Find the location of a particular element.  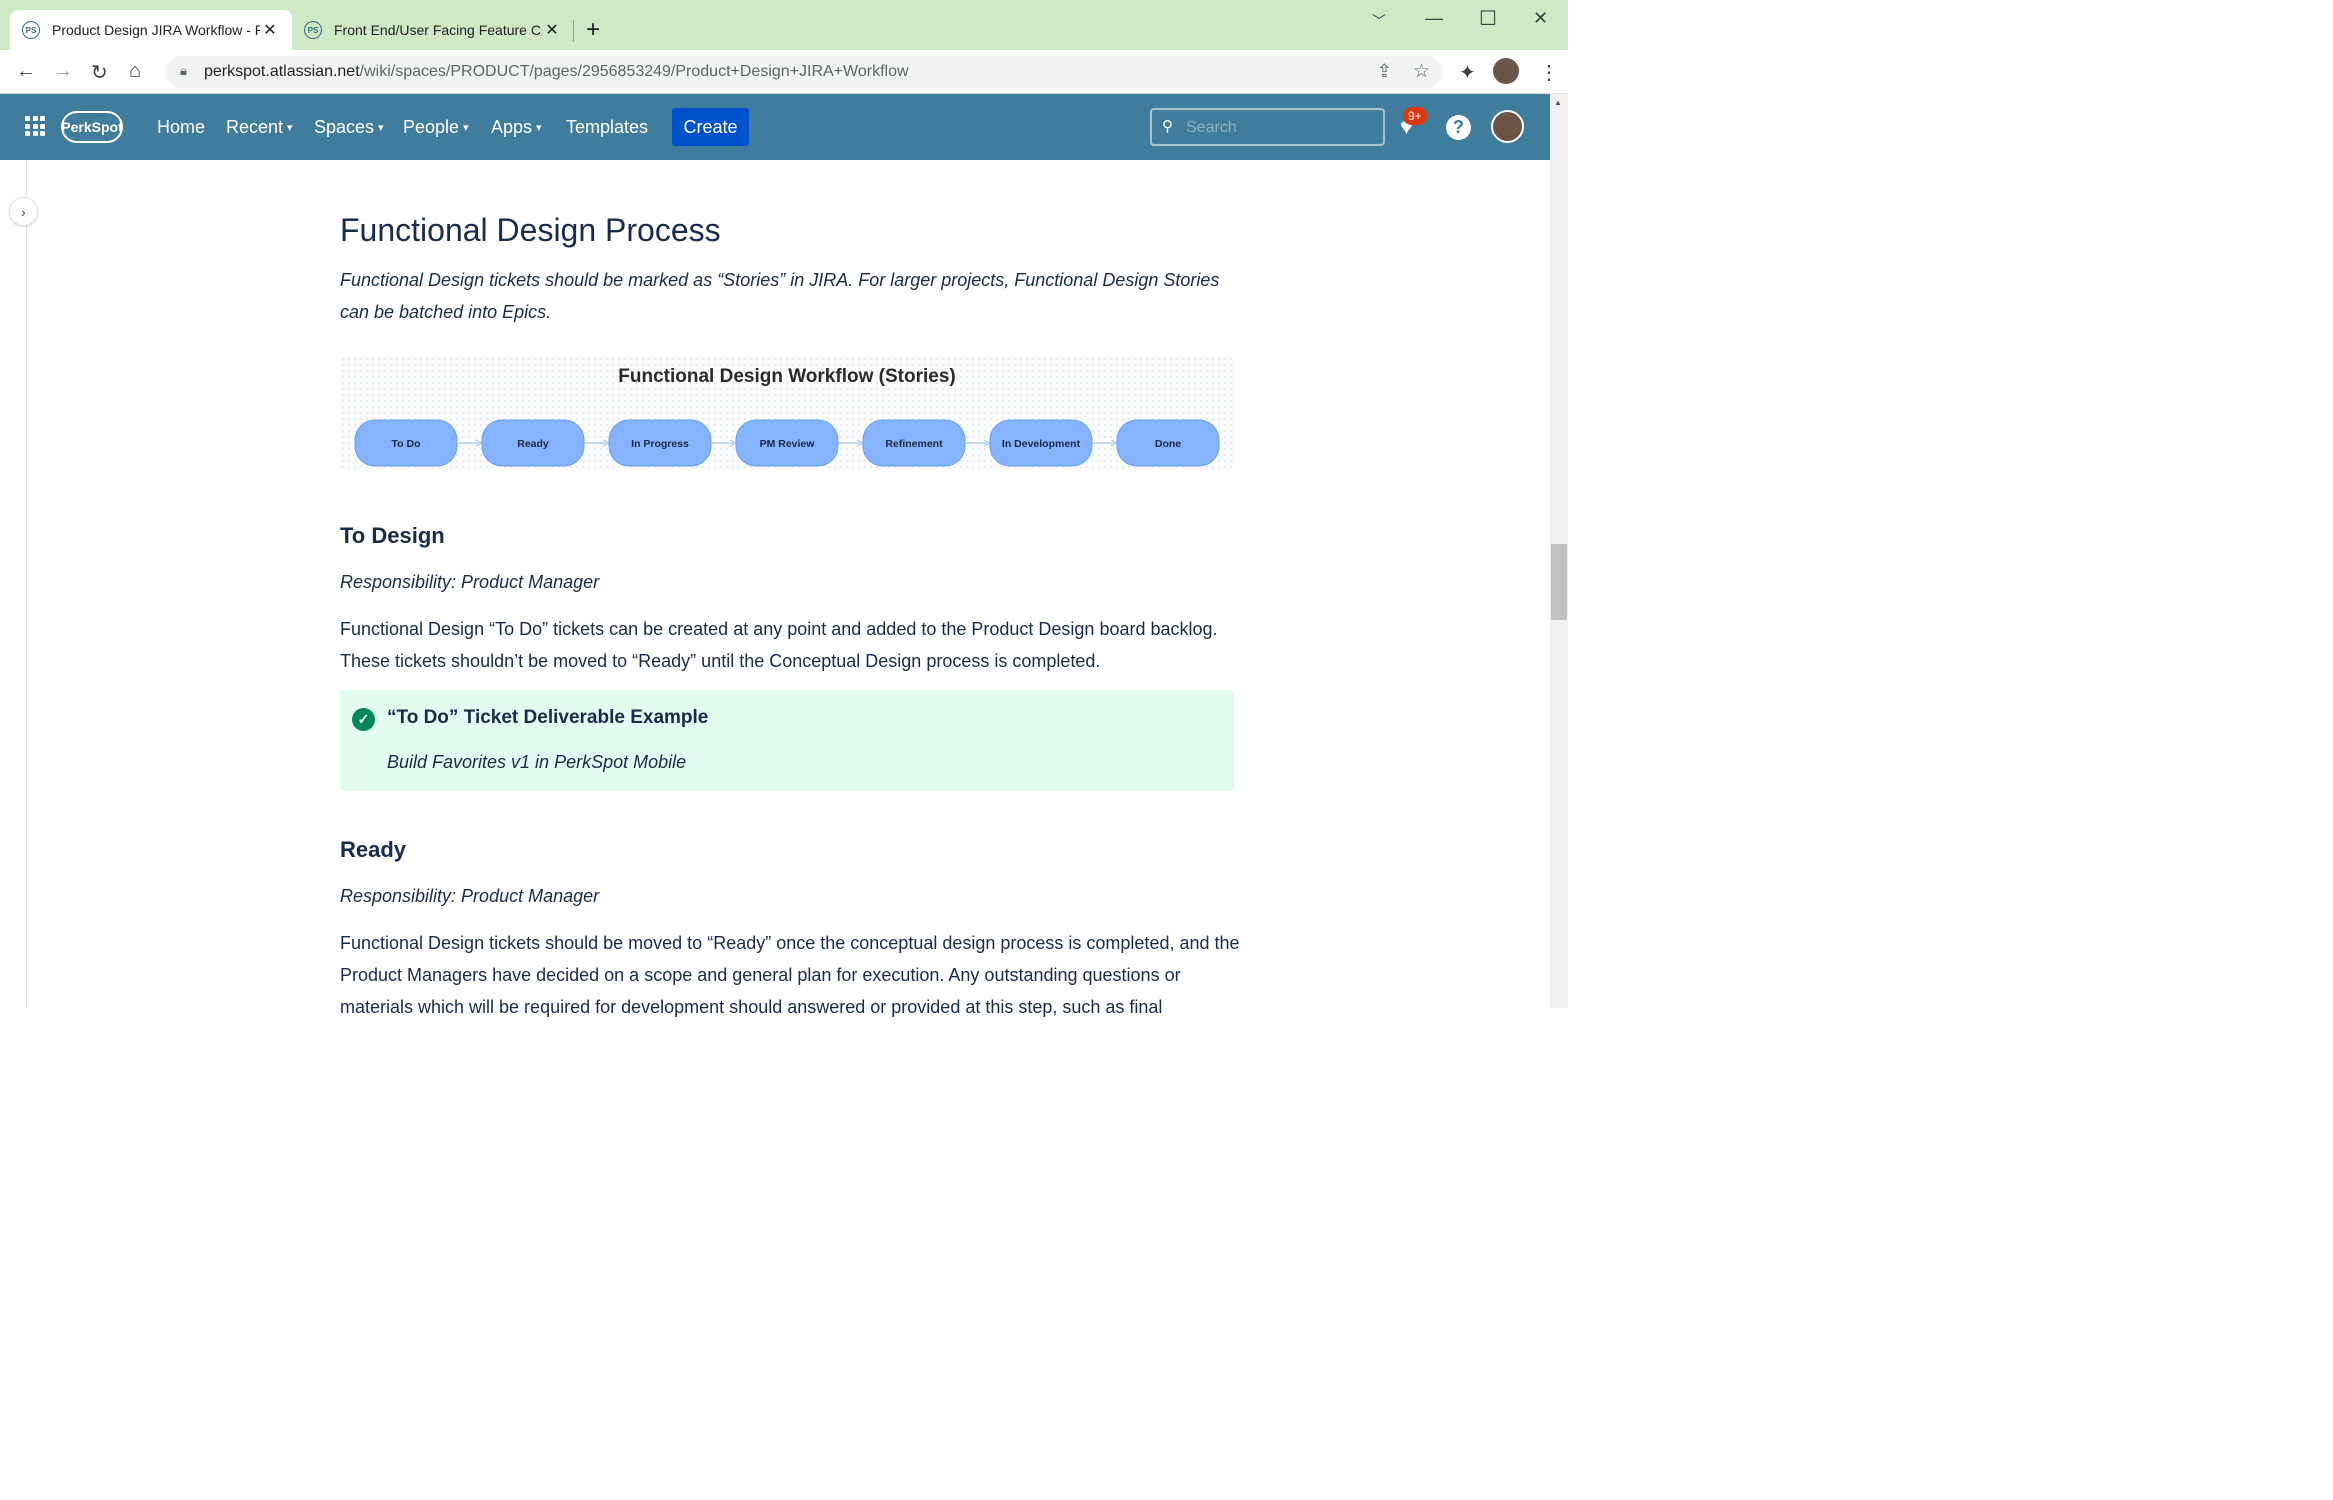

workflow-step-label: In Progress is located at coordinates (660, 444).